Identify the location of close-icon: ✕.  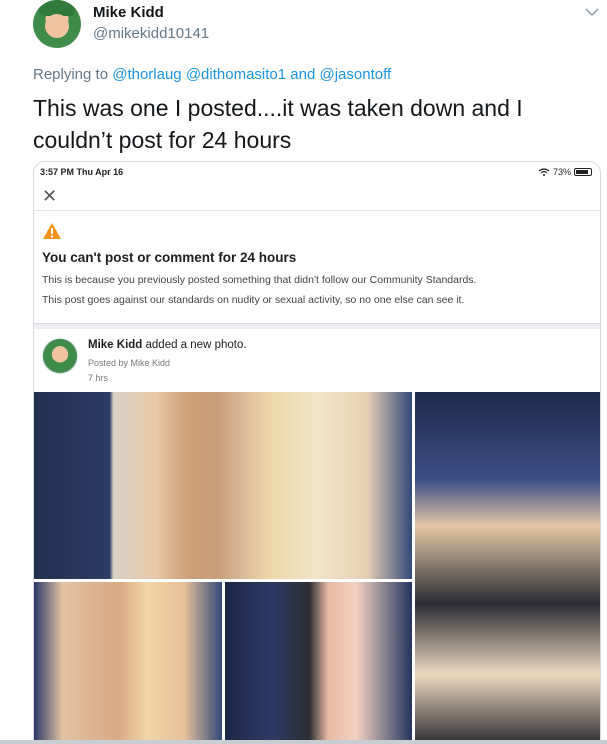
(49, 196).